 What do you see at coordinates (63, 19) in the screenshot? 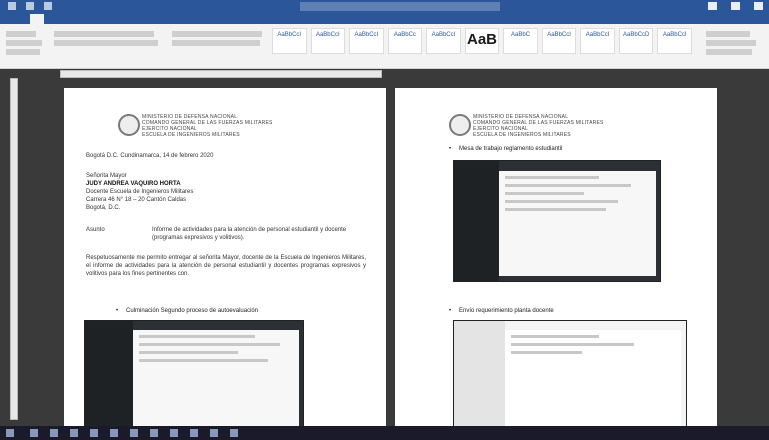
I see `tab-insert` at bounding box center [63, 19].